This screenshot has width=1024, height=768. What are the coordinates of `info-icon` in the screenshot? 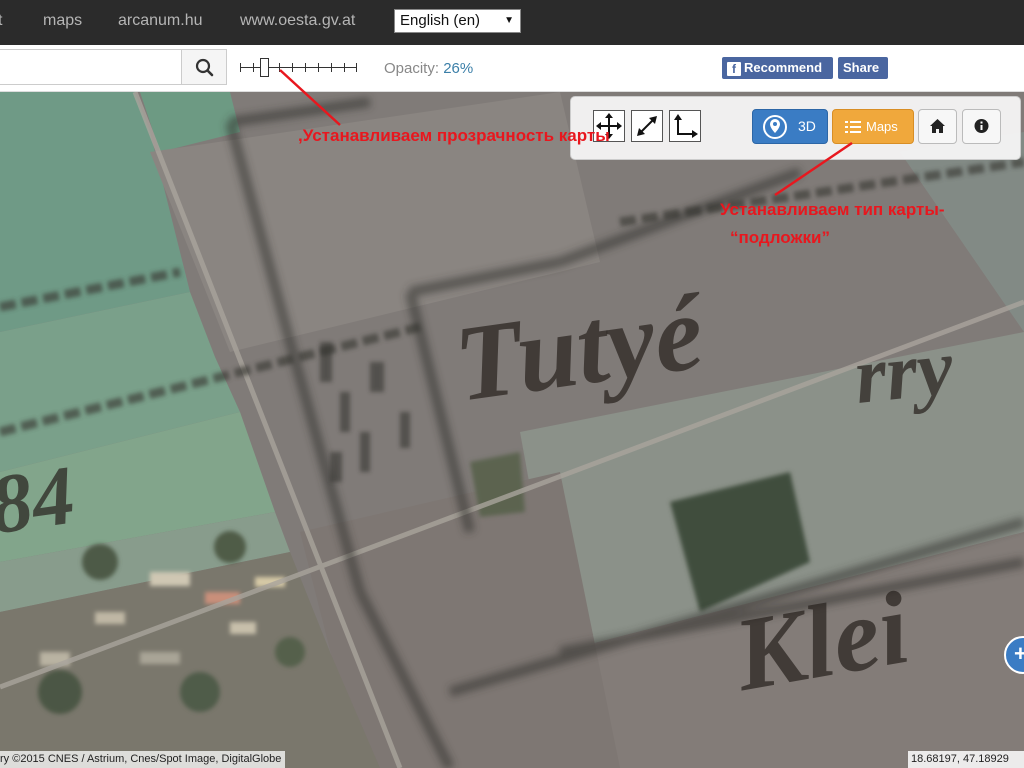 It's located at (981, 126).